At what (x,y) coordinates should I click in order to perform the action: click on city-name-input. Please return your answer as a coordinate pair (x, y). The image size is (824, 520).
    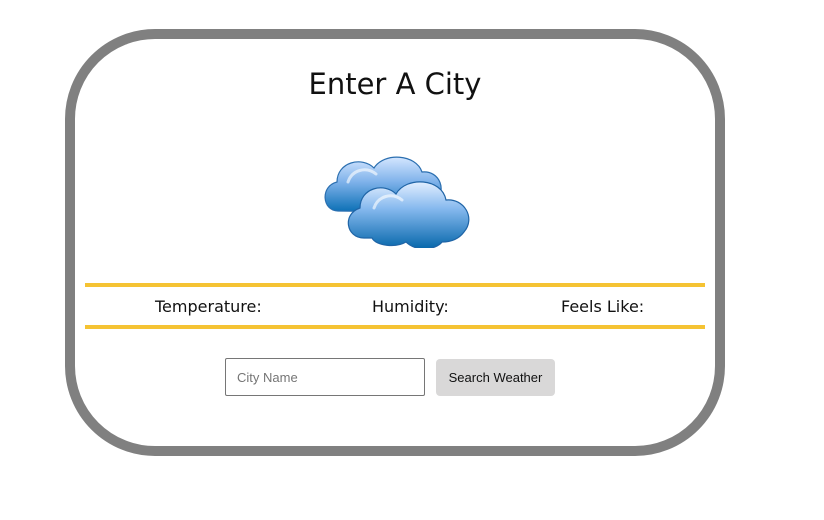
    Looking at the image, I should click on (325, 377).